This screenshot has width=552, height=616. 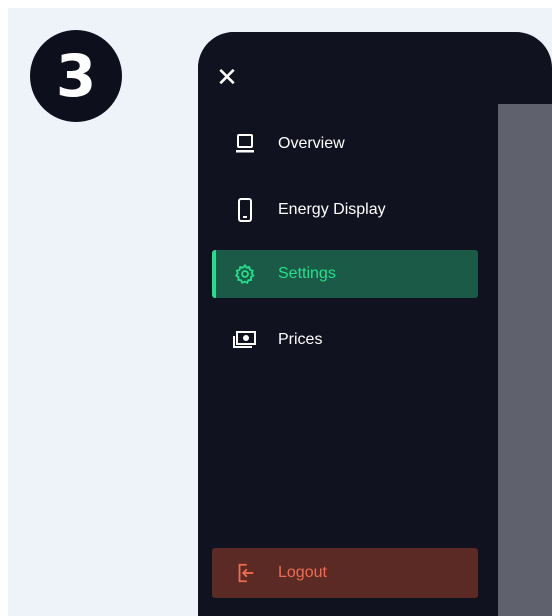 I want to click on logout-button: Logout, so click(x=345, y=573).